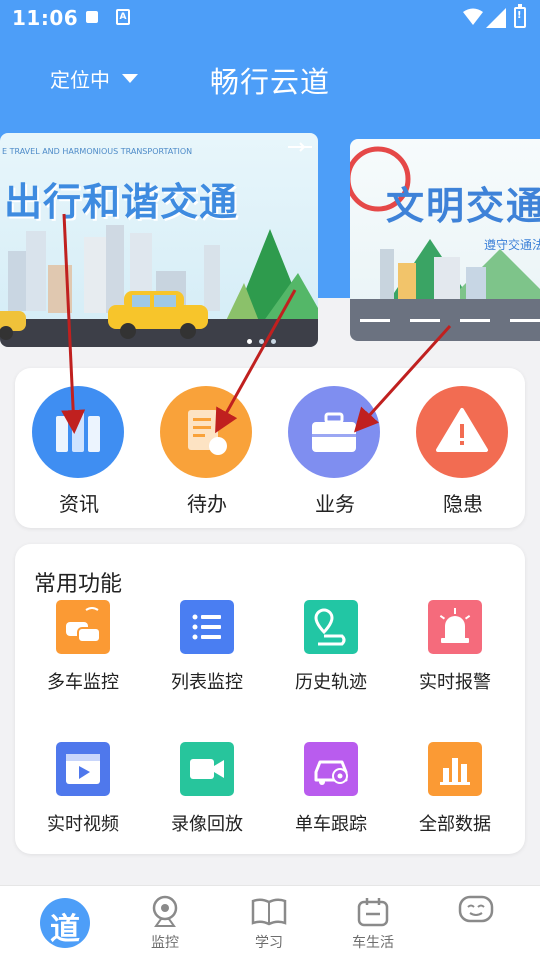  What do you see at coordinates (455, 682) in the screenshot?
I see `func-label: 实时报警` at bounding box center [455, 682].